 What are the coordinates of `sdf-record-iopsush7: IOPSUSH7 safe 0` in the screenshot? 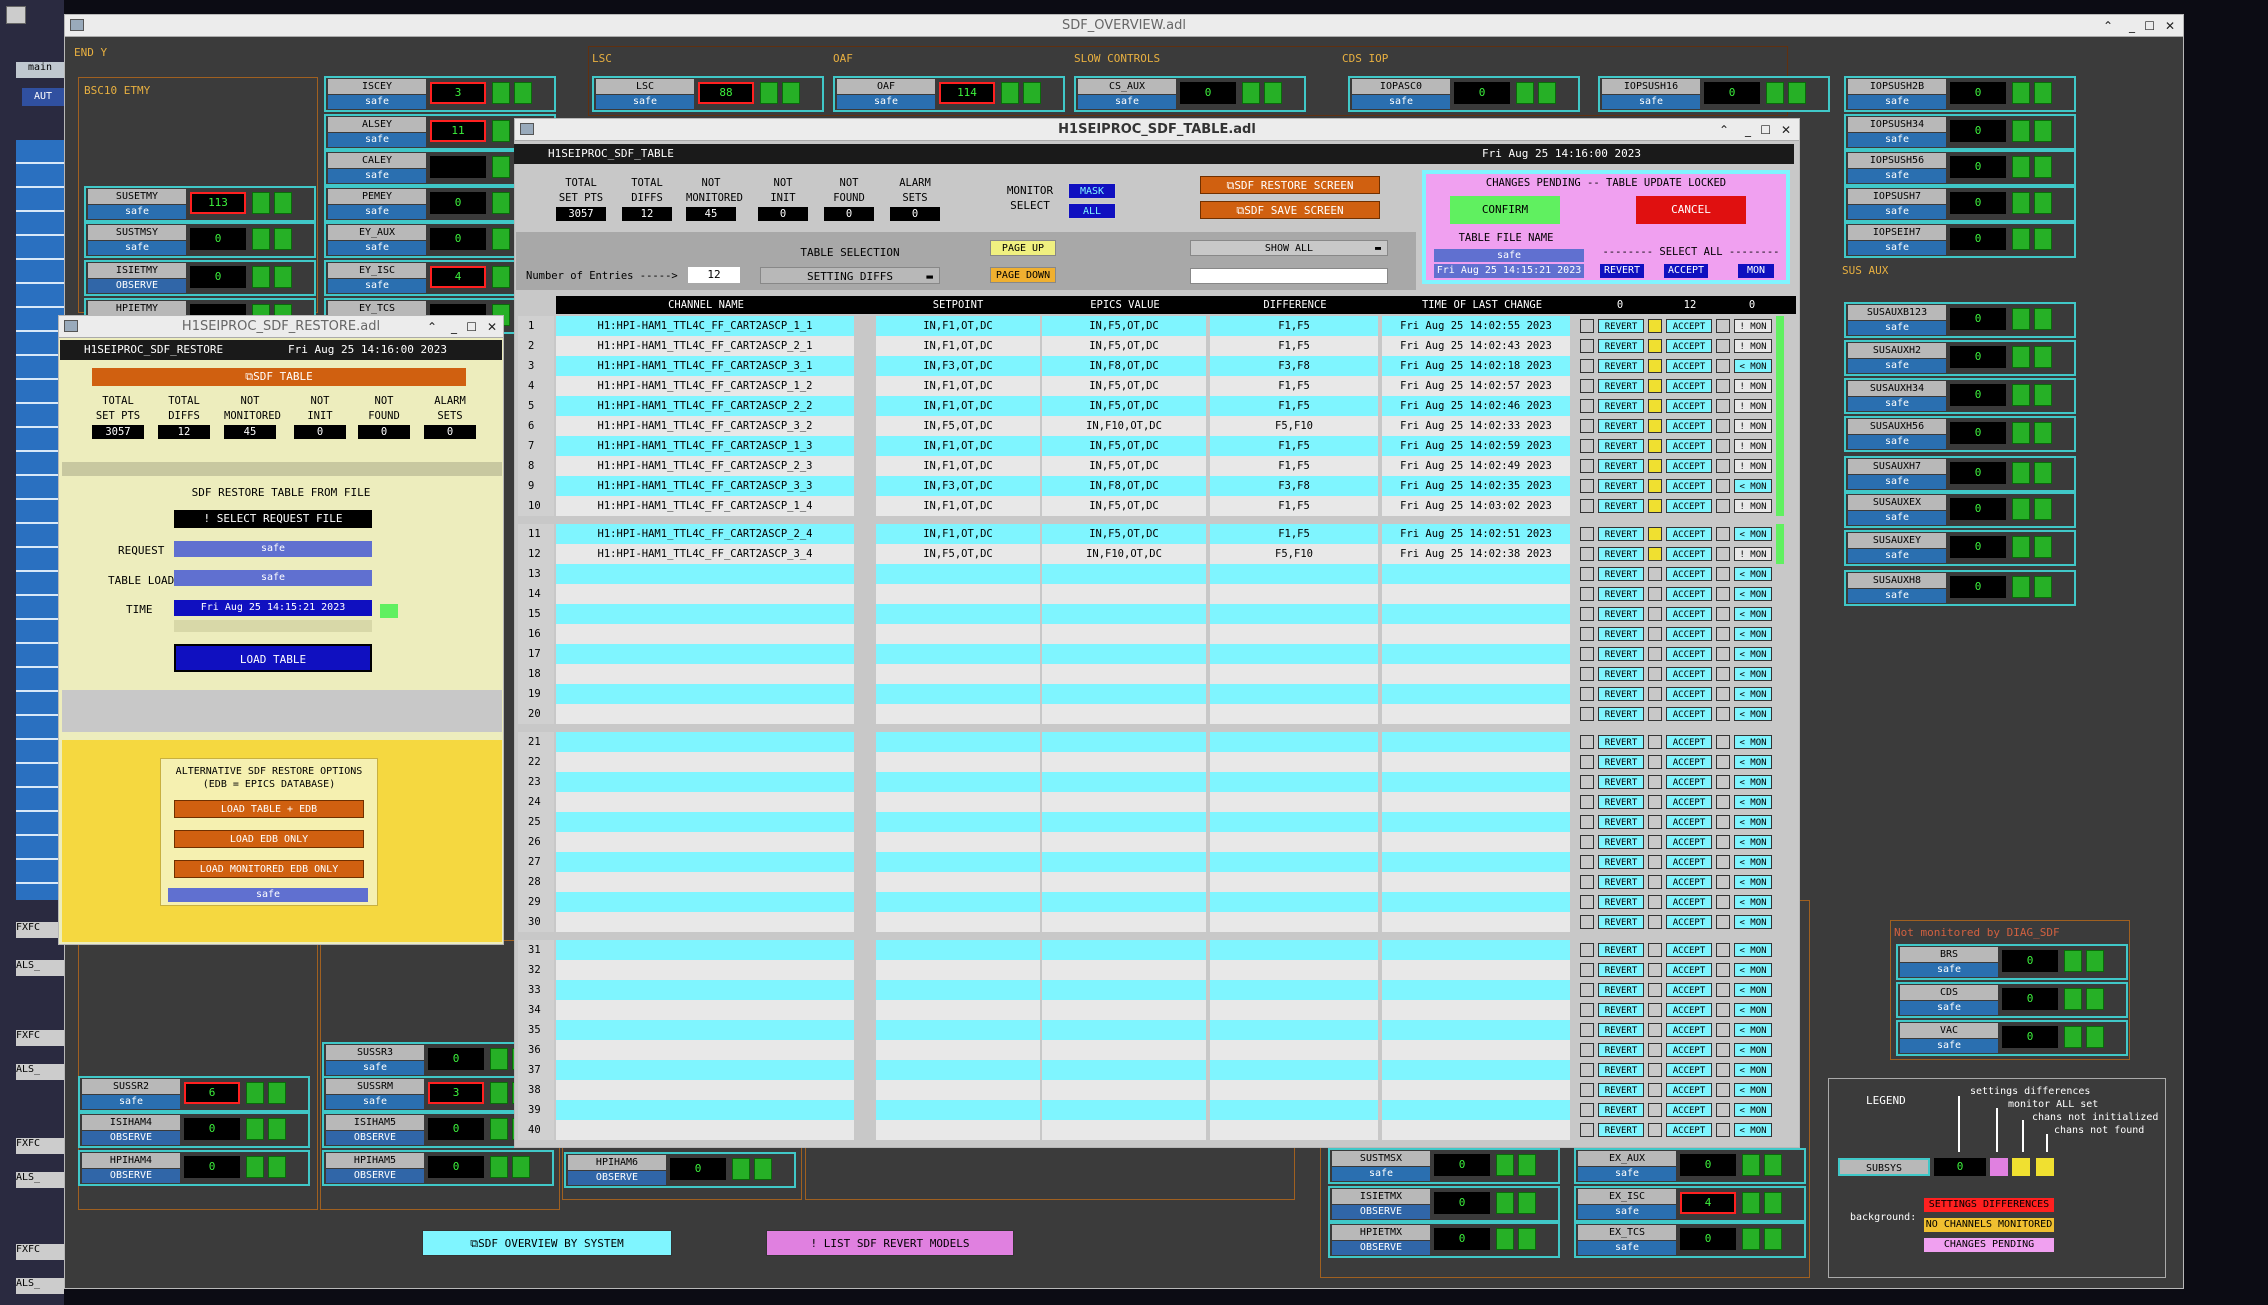 It's located at (1960, 204).